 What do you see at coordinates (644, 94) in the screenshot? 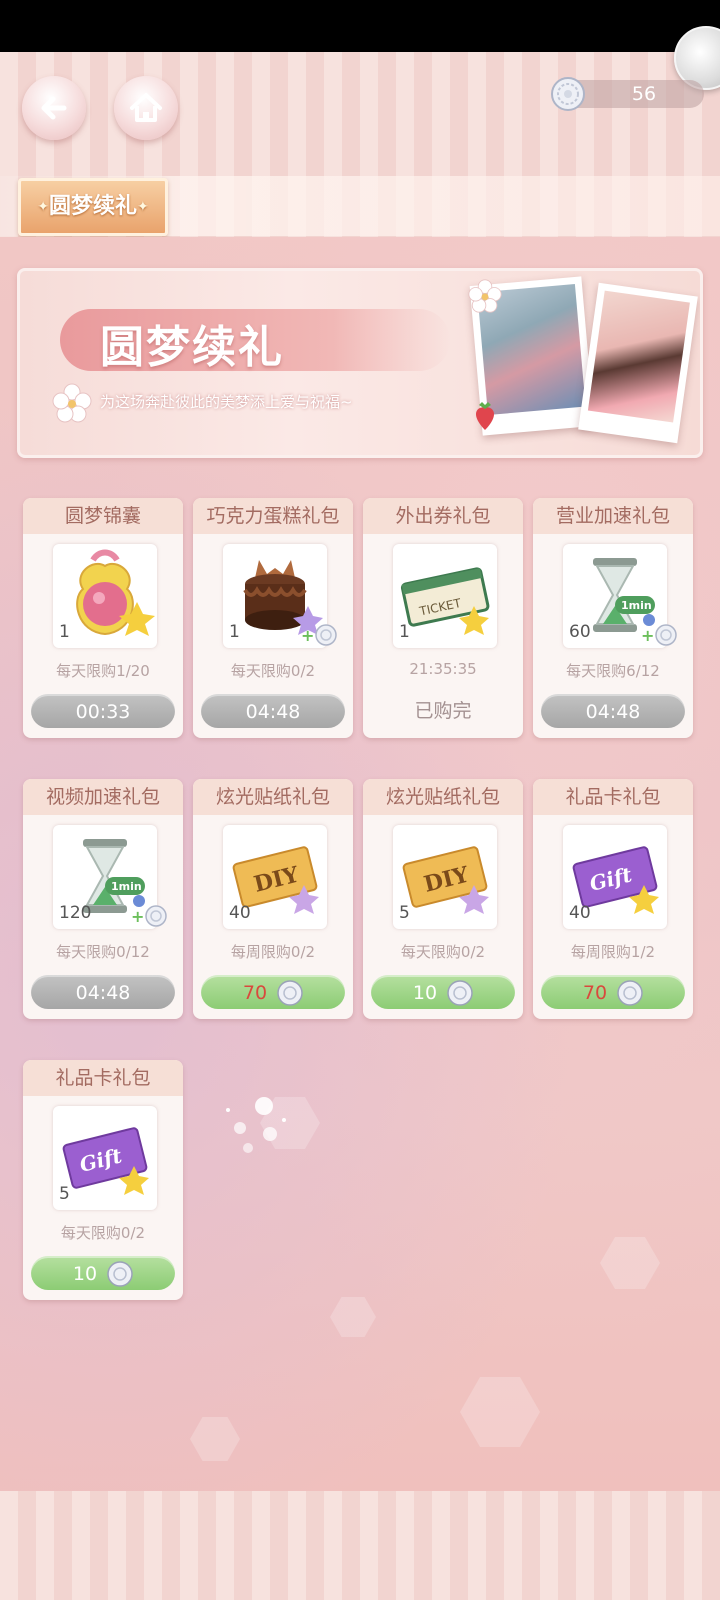
I see `currency-amount: 56` at bounding box center [644, 94].